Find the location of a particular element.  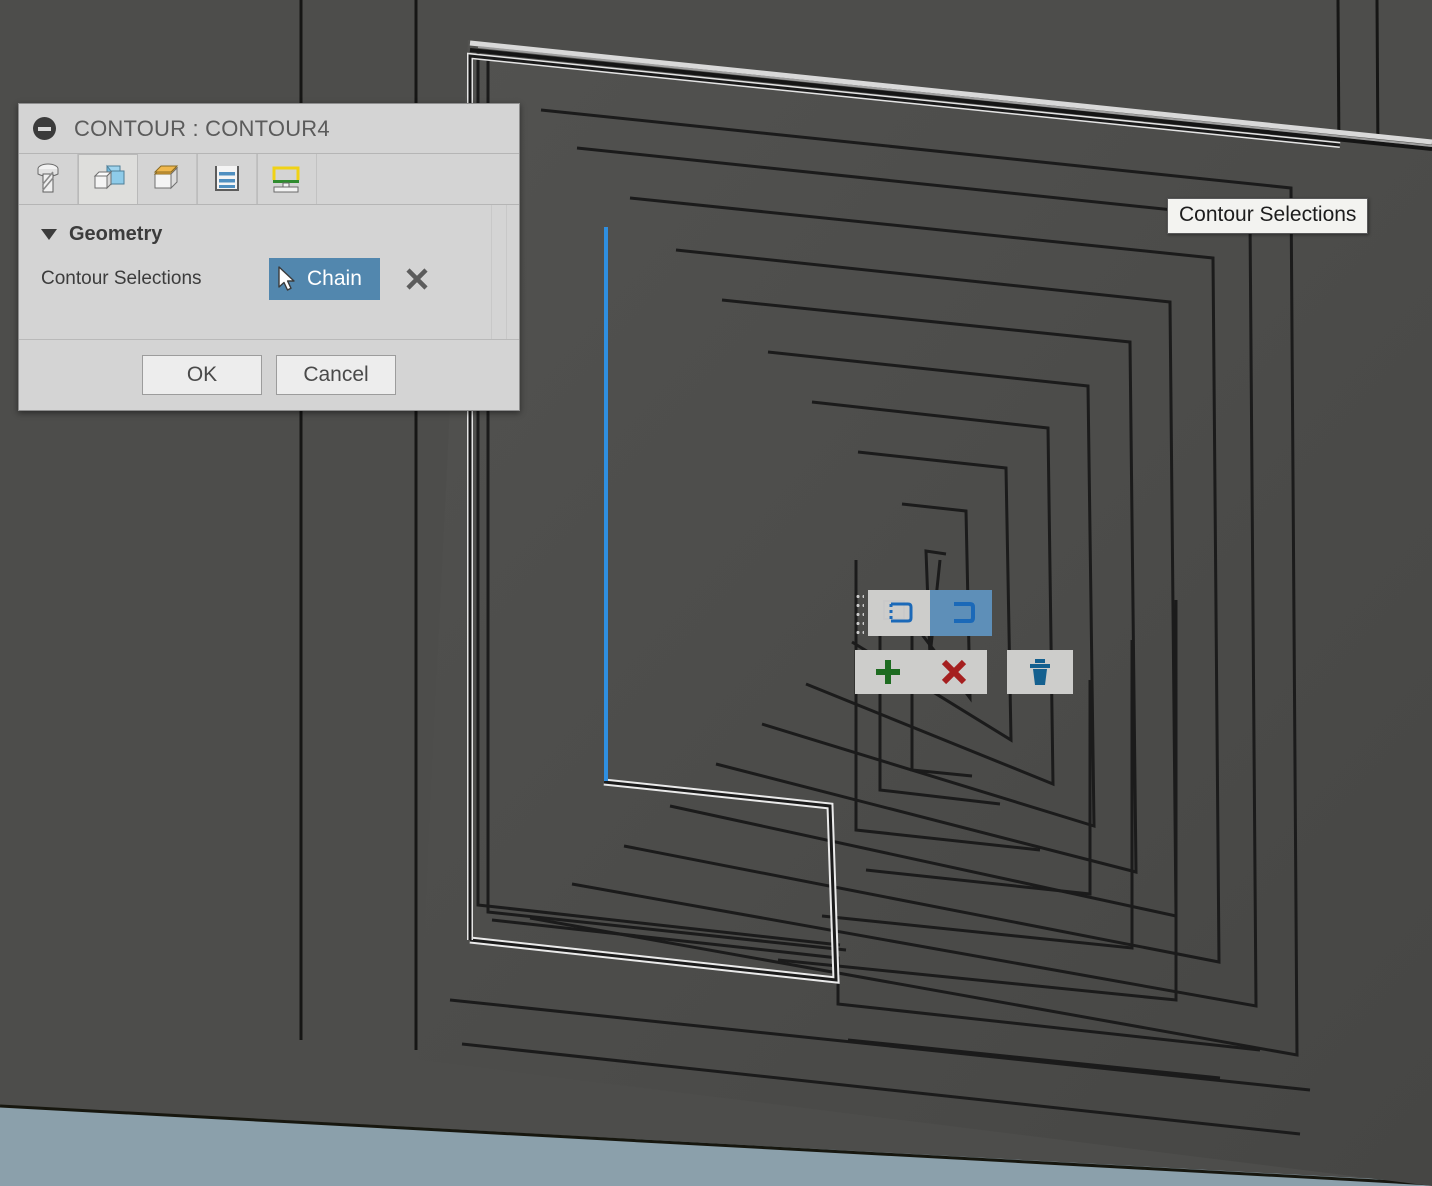

toolbar-gap is located at coordinates (997, 672).